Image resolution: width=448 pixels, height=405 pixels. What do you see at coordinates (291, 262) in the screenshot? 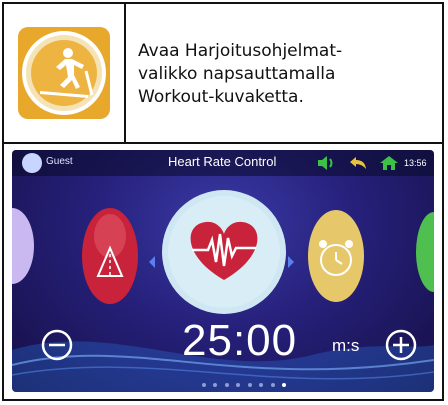
I see `carousel-right-arrow` at bounding box center [291, 262].